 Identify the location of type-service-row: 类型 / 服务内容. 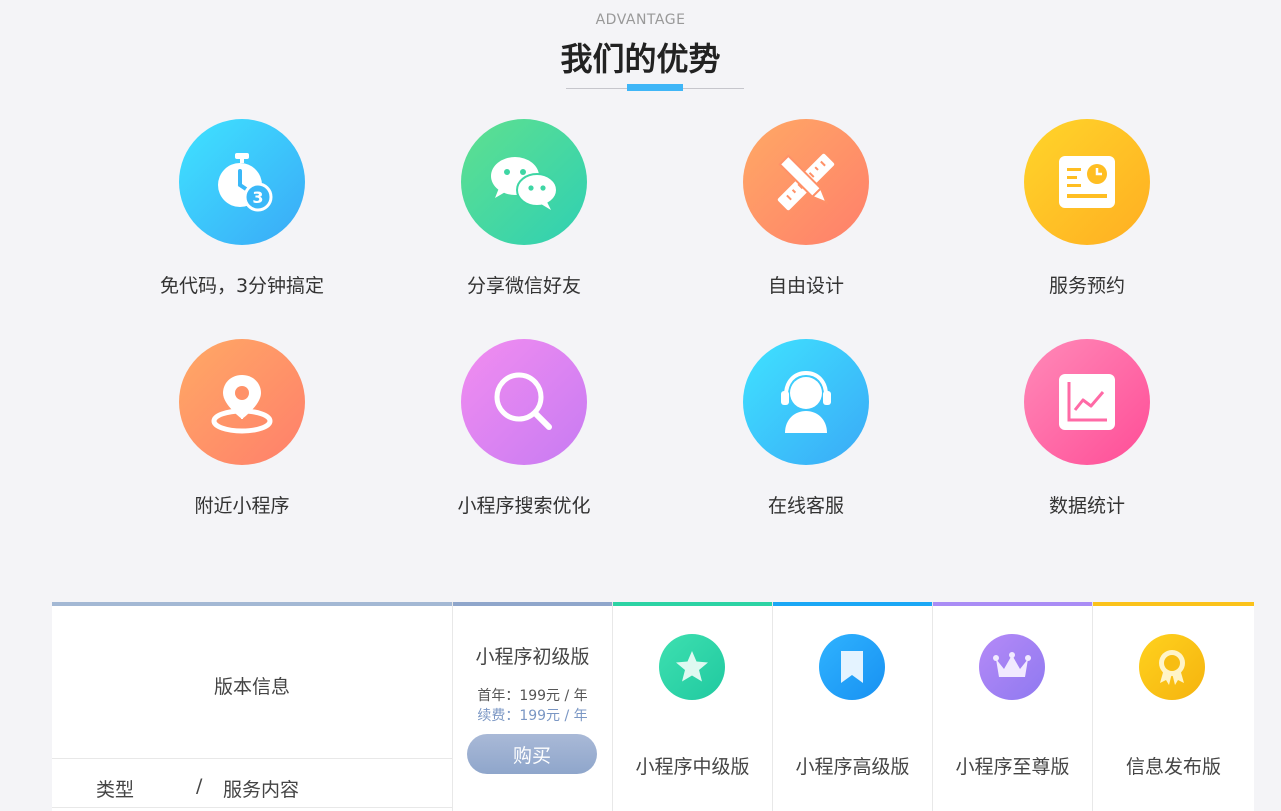
(252, 783).